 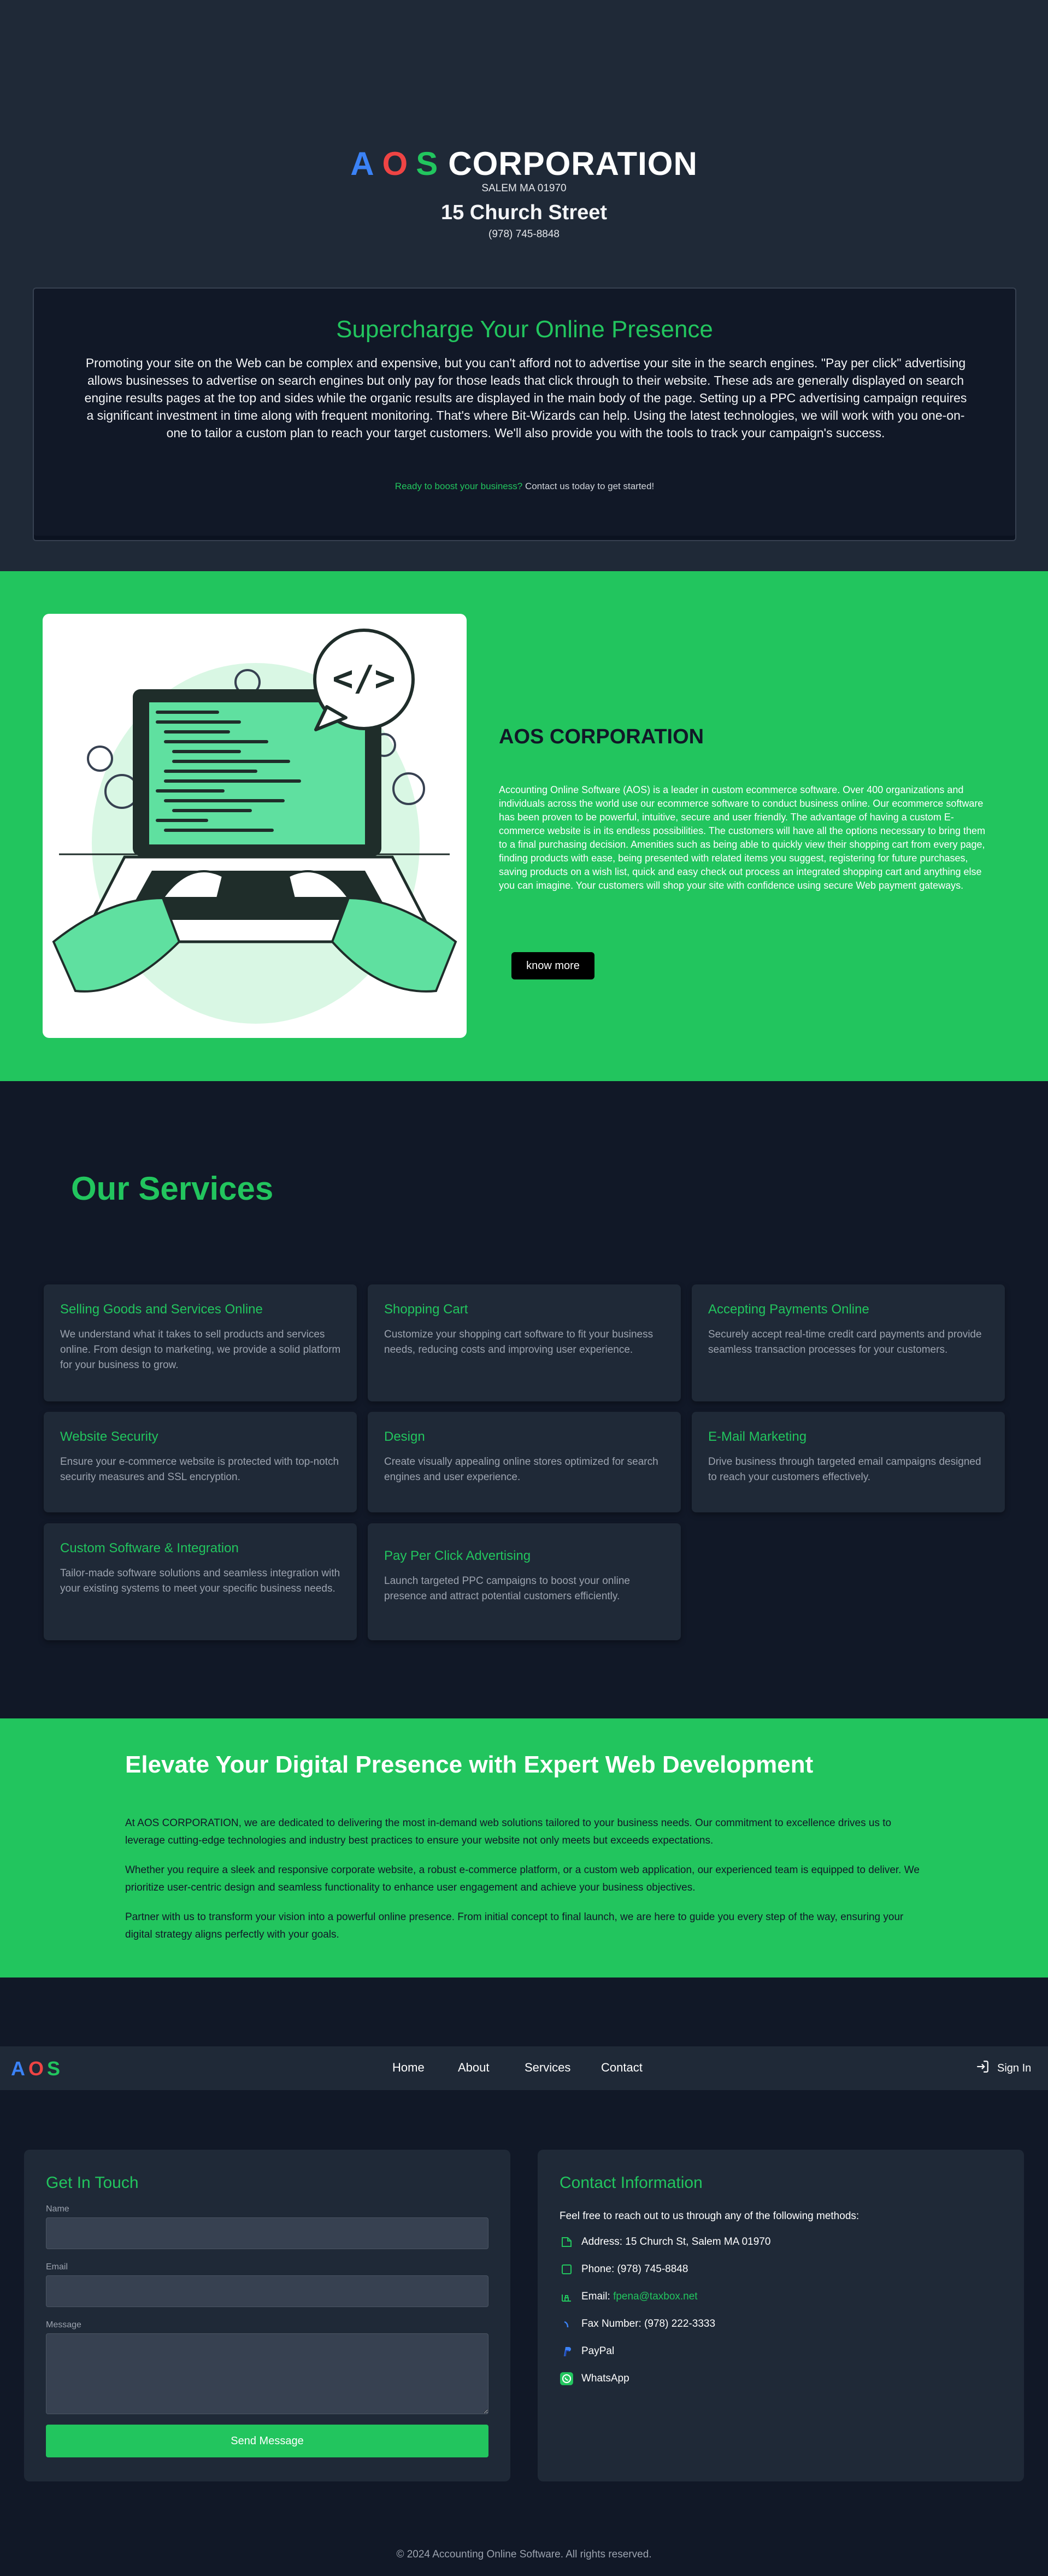 What do you see at coordinates (395, 163) in the screenshot?
I see `brand-letter-o: O` at bounding box center [395, 163].